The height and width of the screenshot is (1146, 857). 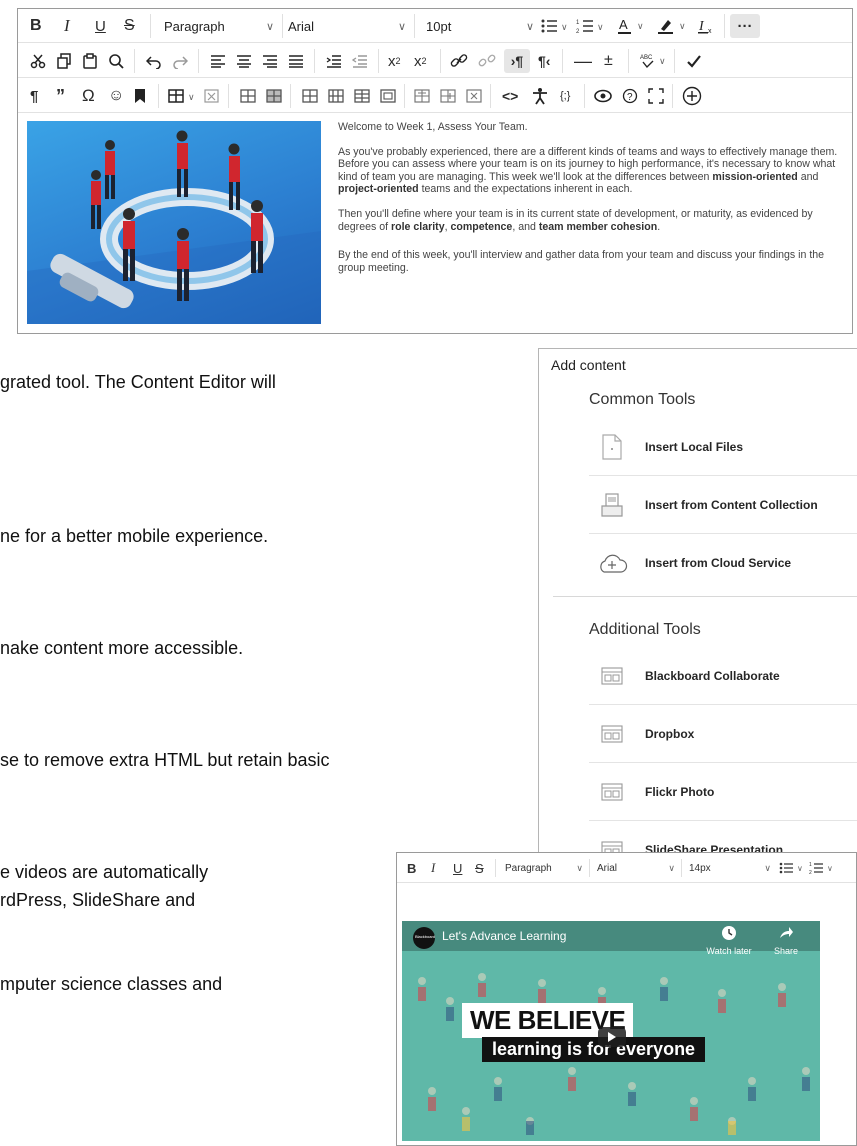 What do you see at coordinates (448, 96) in the screenshot?
I see `table-props-button` at bounding box center [448, 96].